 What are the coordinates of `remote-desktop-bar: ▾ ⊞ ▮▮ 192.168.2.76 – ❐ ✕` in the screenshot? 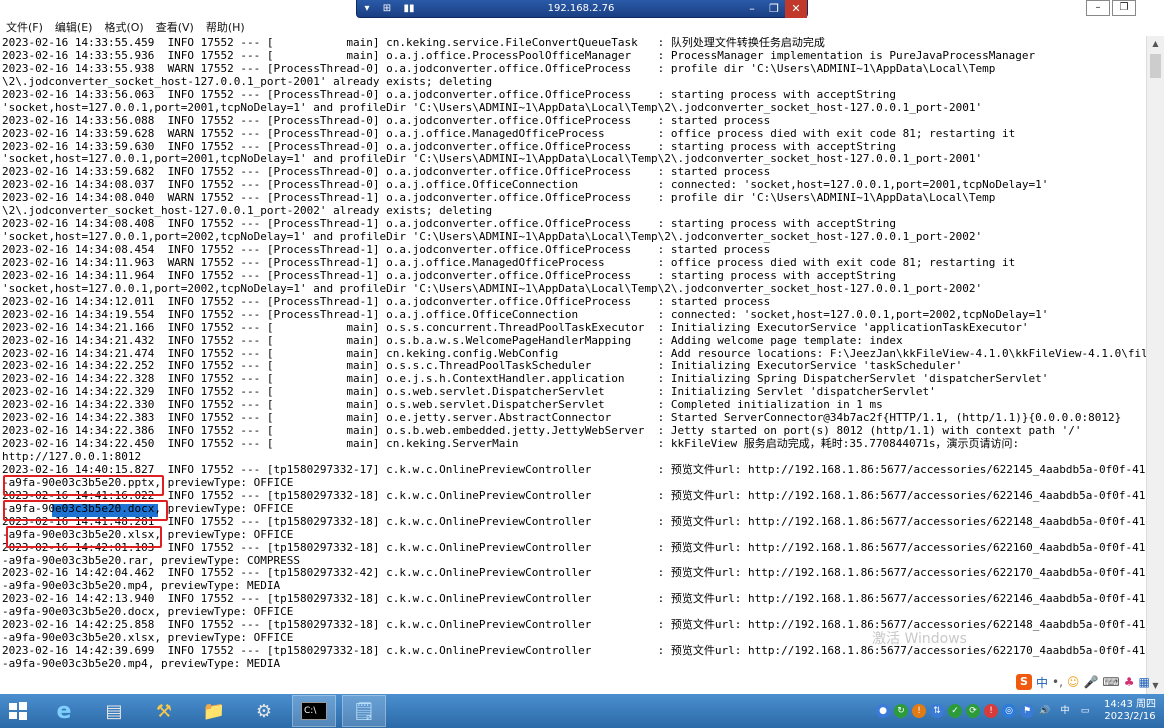 It's located at (582, 9).